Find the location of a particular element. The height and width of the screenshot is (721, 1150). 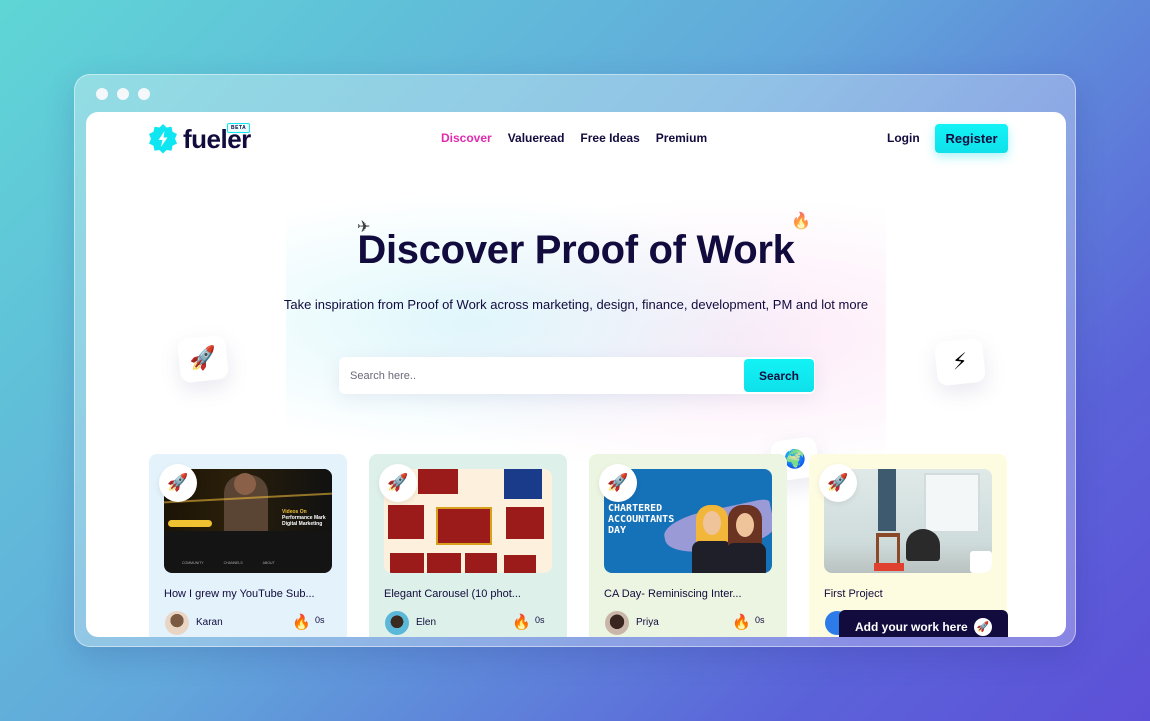

thumb-tab: CHANNELS is located at coordinates (233, 563).